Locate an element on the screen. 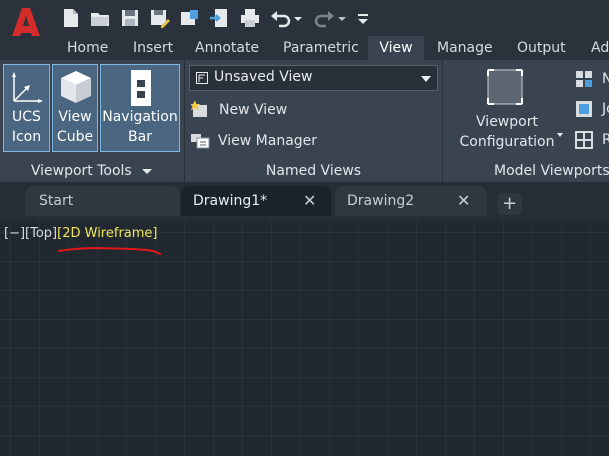 Image resolution: width=609 pixels, height=456 pixels. navigation-bar-label: Navigation Bar is located at coordinates (140, 127).